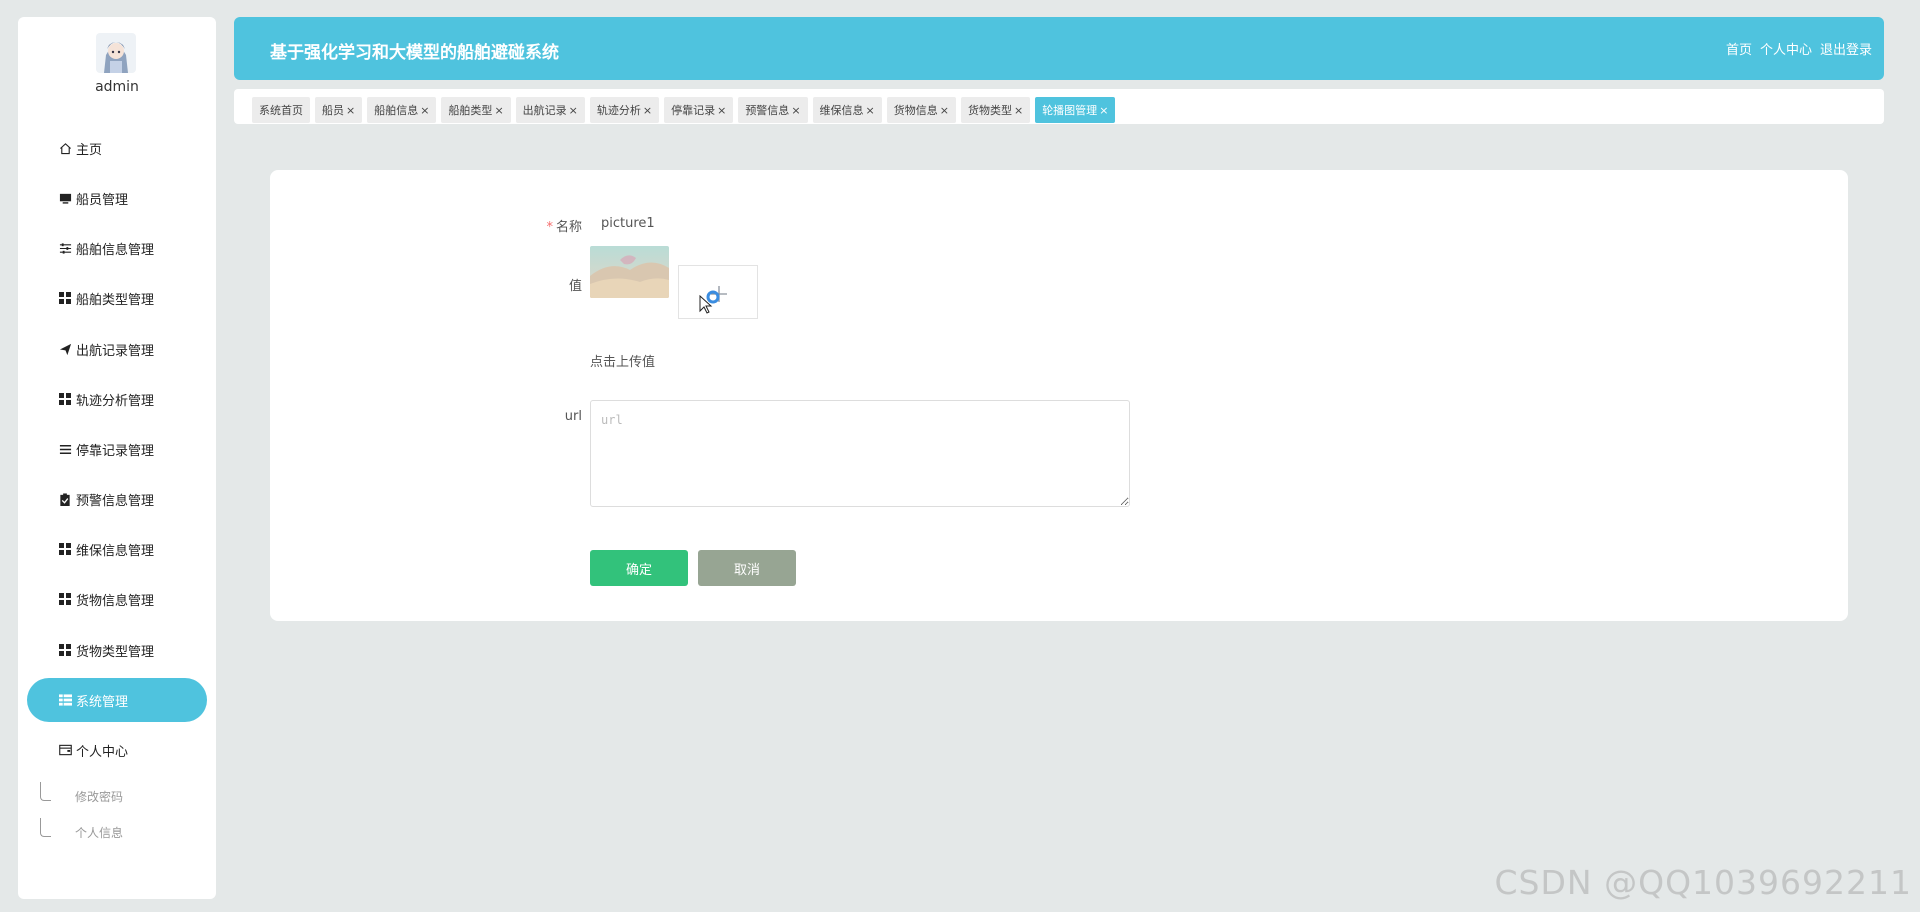 This screenshot has width=1920, height=912. What do you see at coordinates (618, 110) in the screenshot?
I see `tab-label: 轨迹分析` at bounding box center [618, 110].